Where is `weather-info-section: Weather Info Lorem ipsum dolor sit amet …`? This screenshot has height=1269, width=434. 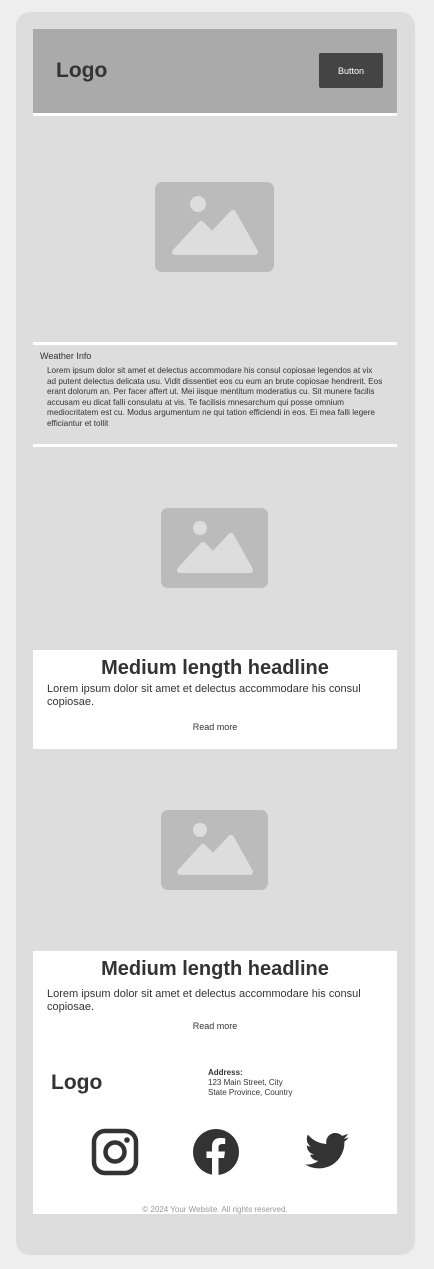
weather-info-section: Weather Info Lorem ipsum dolor sit amet … is located at coordinates (215, 394).